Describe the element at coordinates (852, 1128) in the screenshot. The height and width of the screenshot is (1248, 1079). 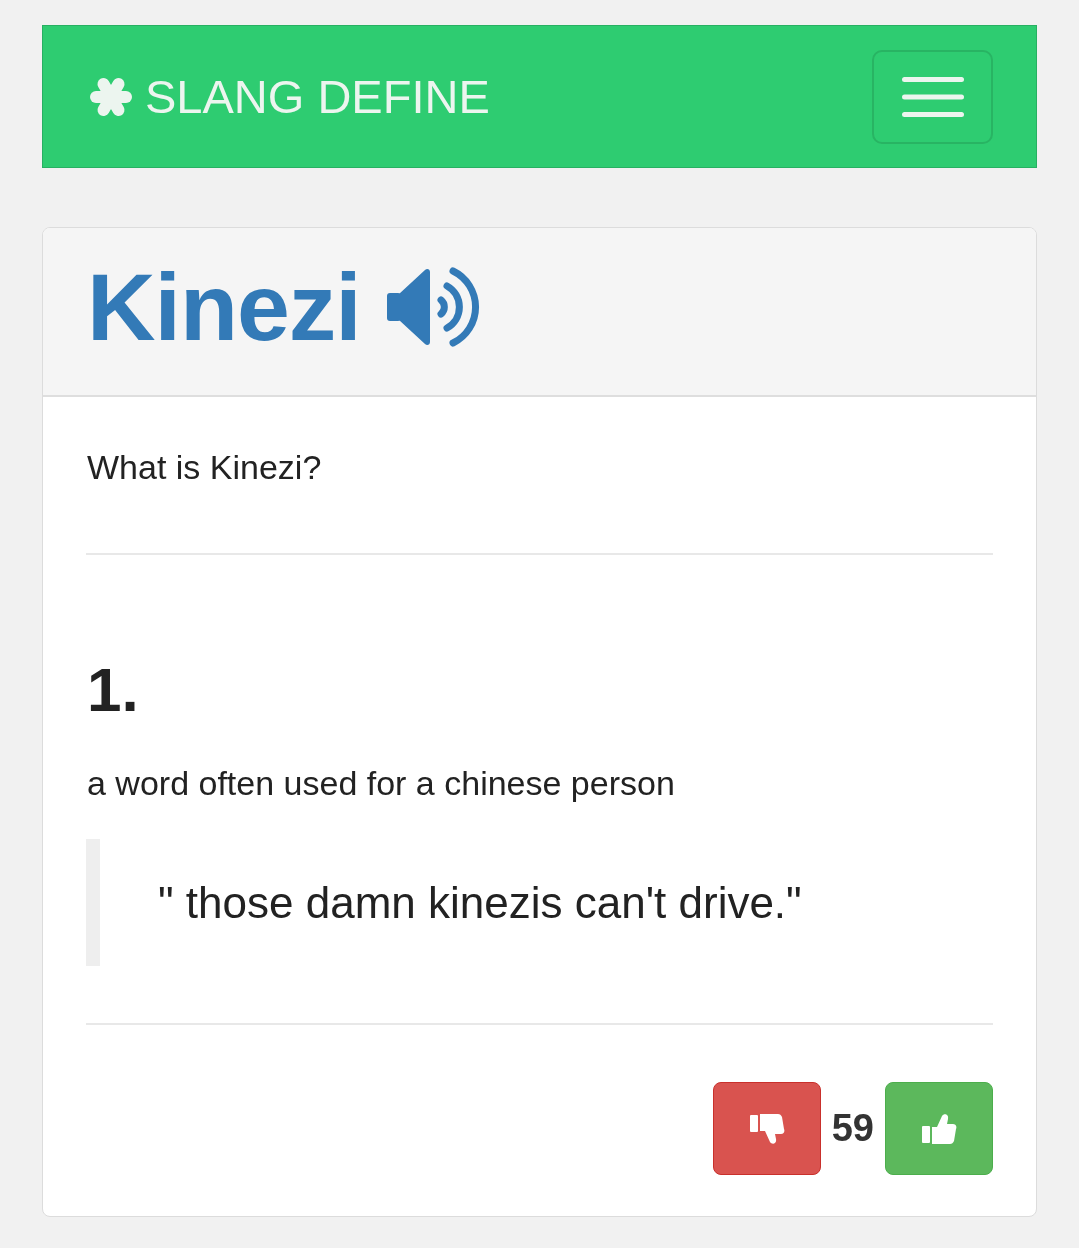
I see `vote-count: 59` at that location.